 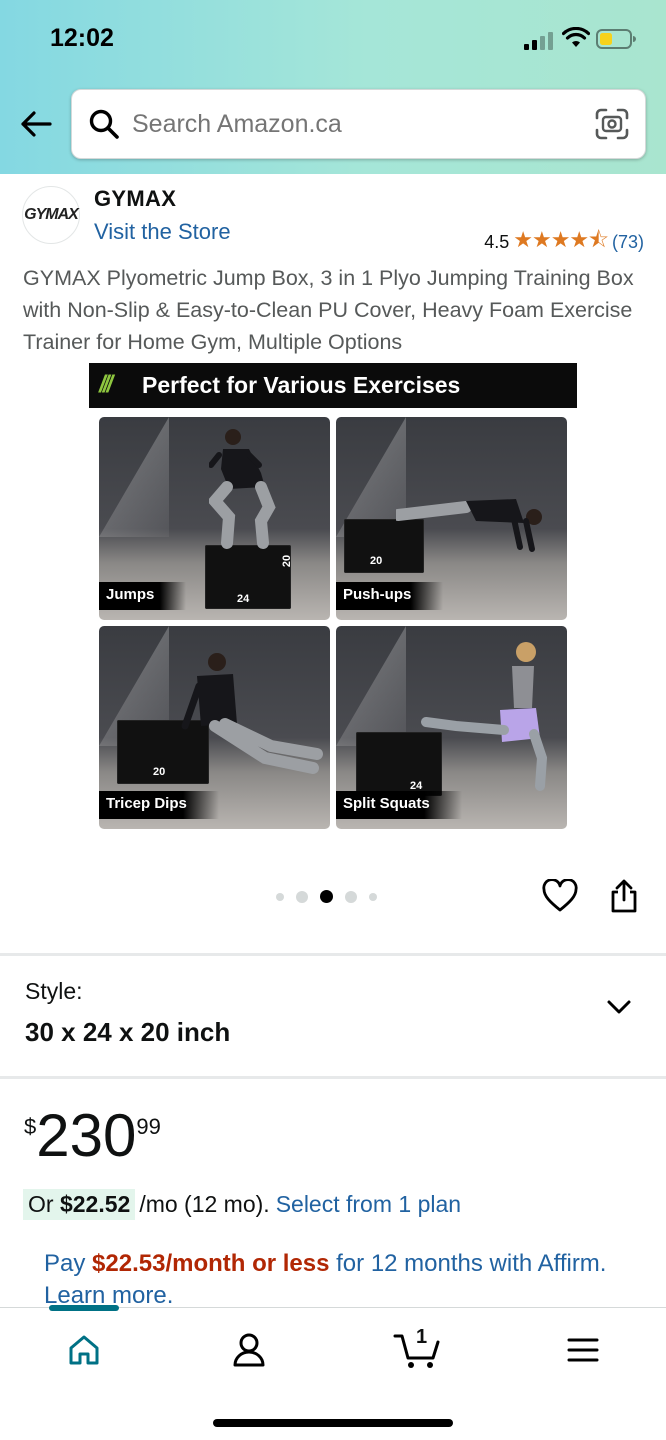 I want to click on hamburger-menu-icon, so click(x=583, y=1350).